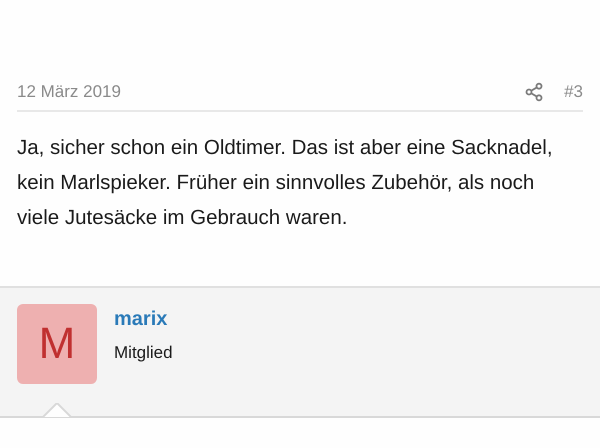  What do you see at coordinates (143, 319) in the screenshot?
I see `username-link: marix` at bounding box center [143, 319].